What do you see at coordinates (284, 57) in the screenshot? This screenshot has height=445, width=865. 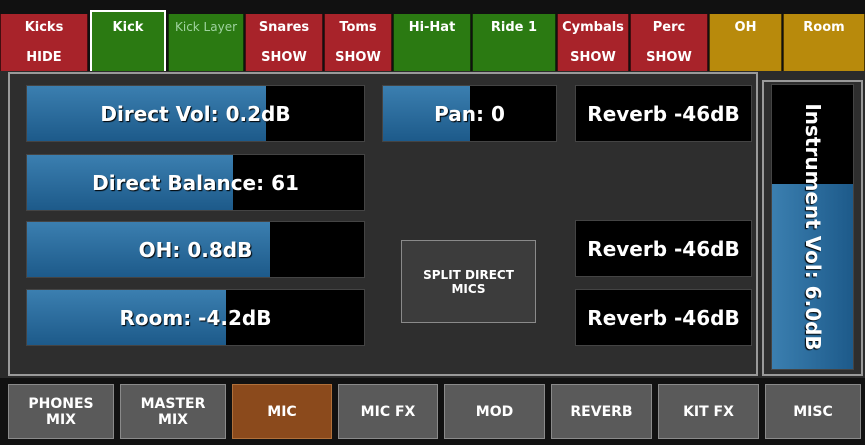 I see `tab-snares-toggle: SHOW` at bounding box center [284, 57].